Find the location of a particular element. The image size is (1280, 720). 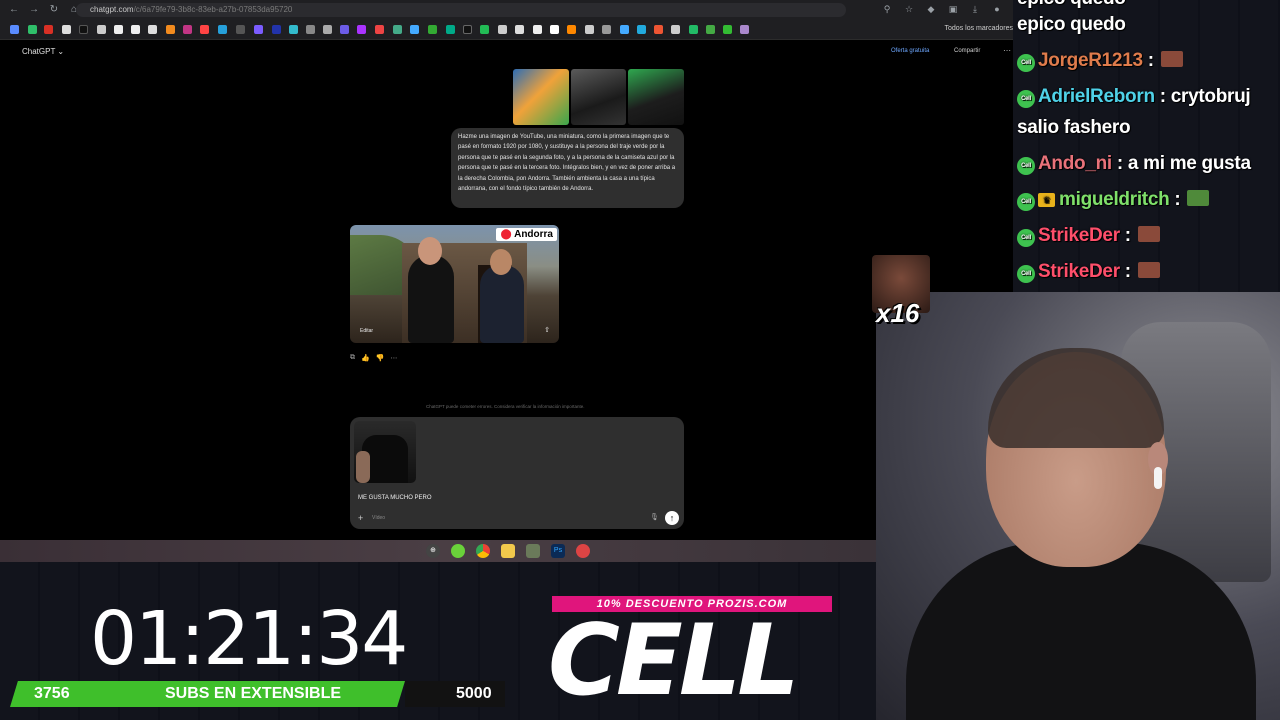

attachment-arm-shape is located at coordinates (363, 467).